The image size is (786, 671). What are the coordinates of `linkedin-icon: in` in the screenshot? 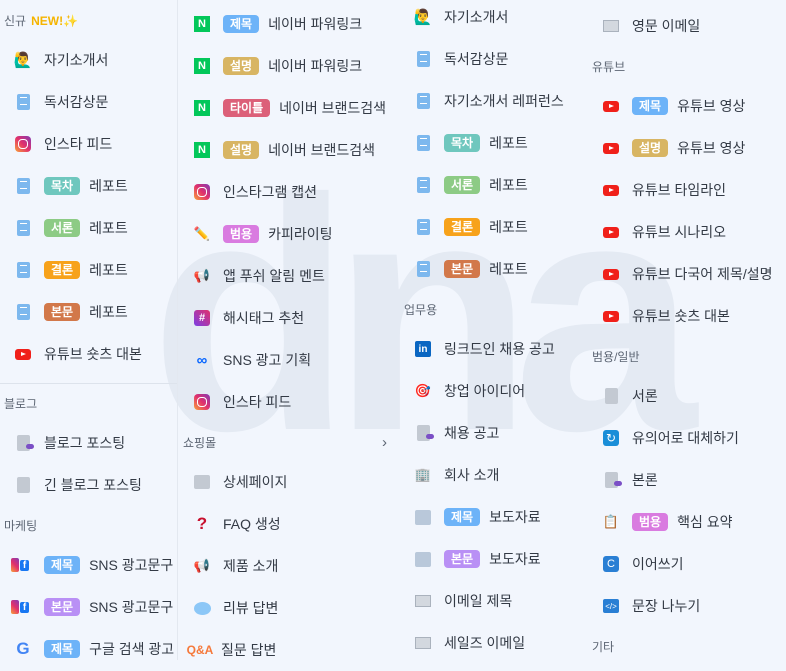 It's located at (423, 349).